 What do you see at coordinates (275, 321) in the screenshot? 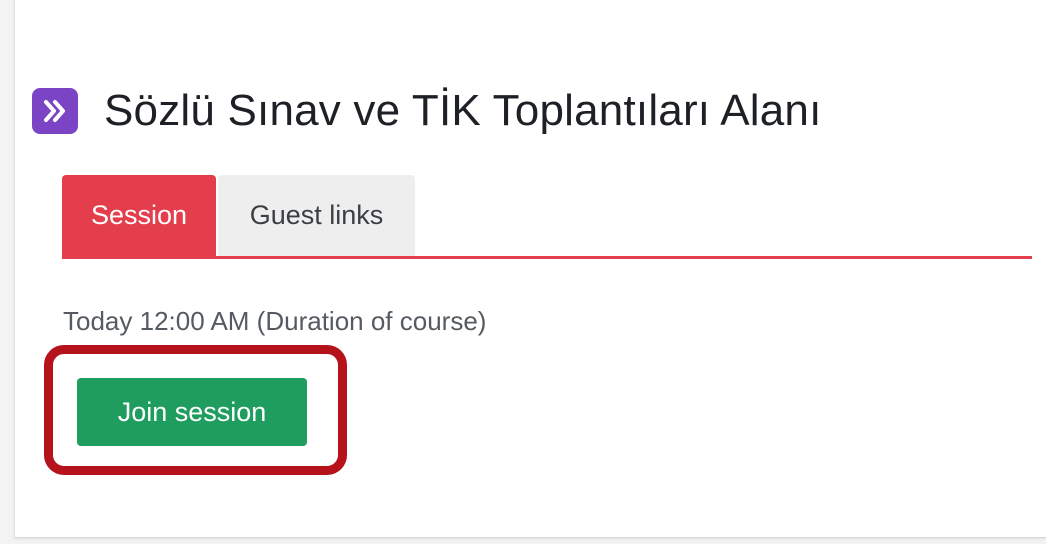
I see `session-time-text: Today 12:00 AM (Duration of course)` at bounding box center [275, 321].